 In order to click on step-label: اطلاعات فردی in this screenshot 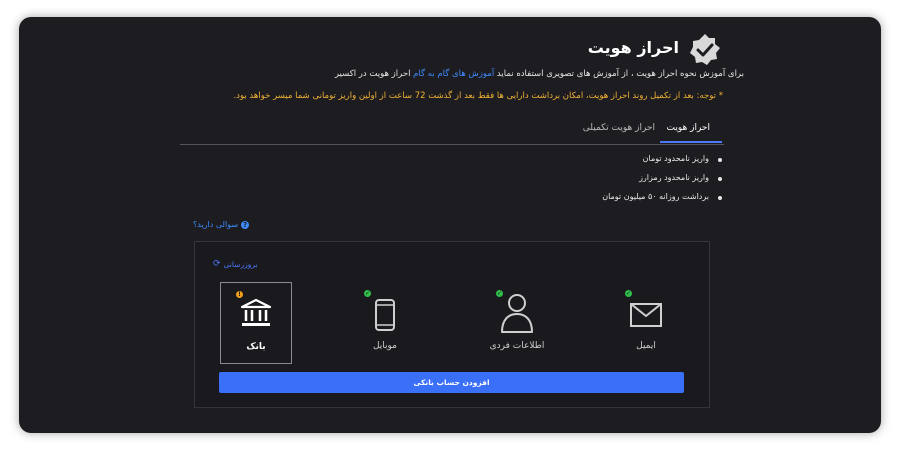, I will do `click(517, 346)`.